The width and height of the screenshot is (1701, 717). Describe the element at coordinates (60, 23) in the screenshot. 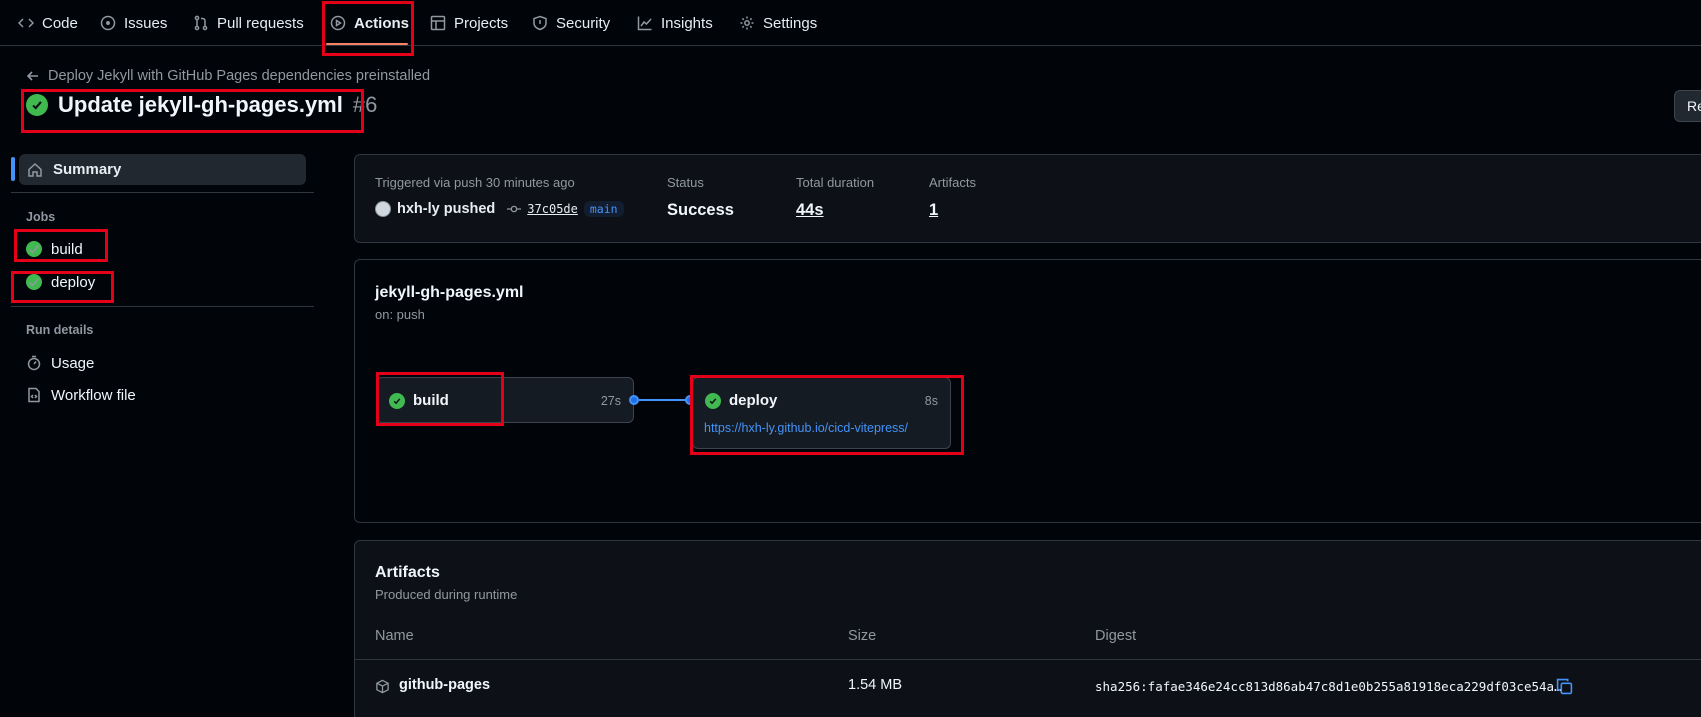

I see `nav-code-label: Code` at that location.